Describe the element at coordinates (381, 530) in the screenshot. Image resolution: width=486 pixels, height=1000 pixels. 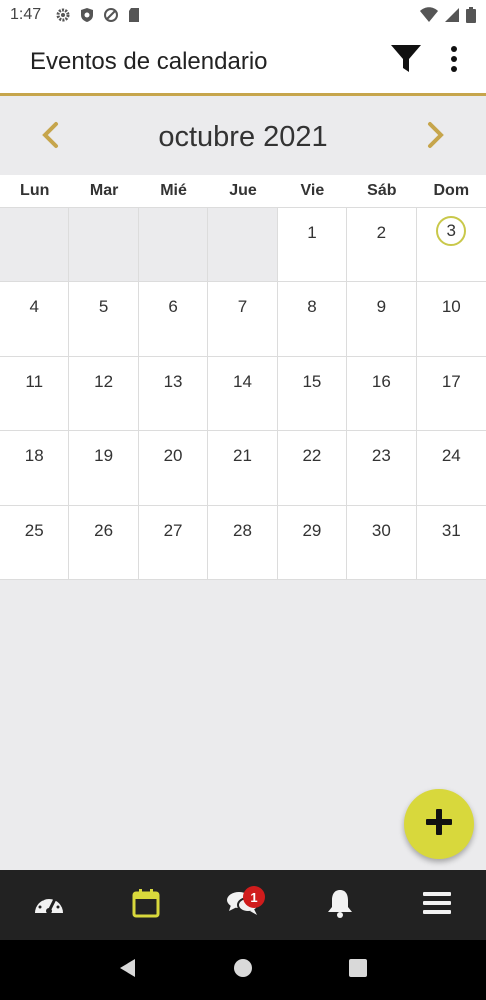
I see `day-number: 30` at that location.